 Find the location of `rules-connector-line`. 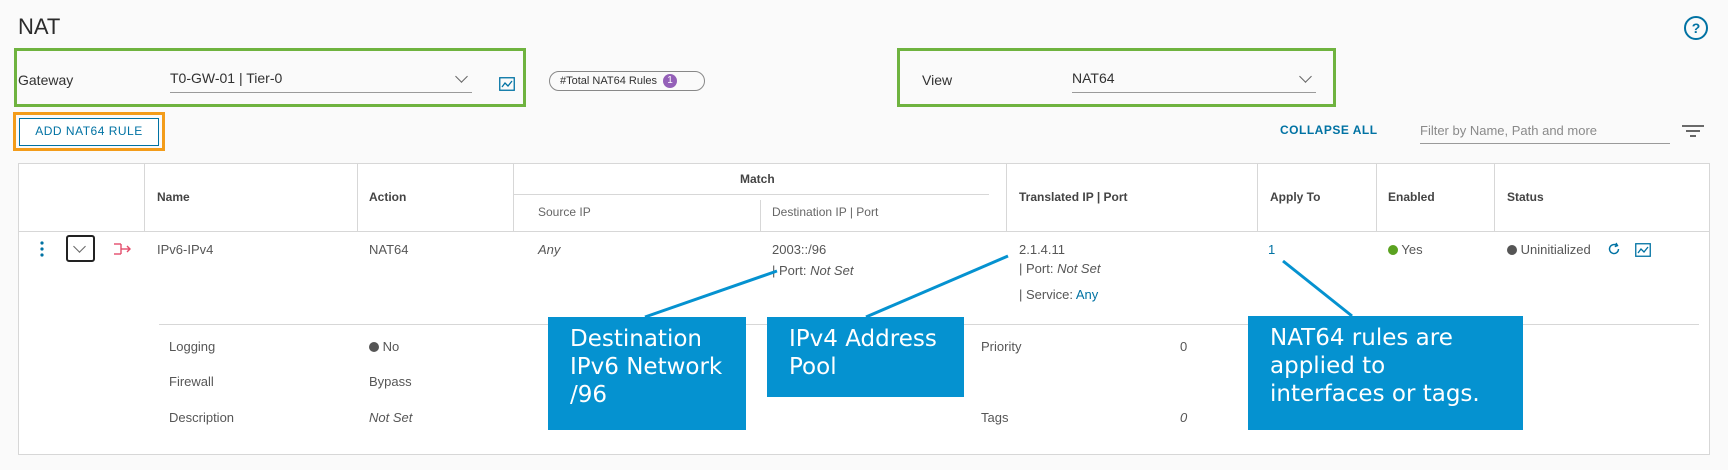

rules-connector-line is located at coordinates (1317, 288).